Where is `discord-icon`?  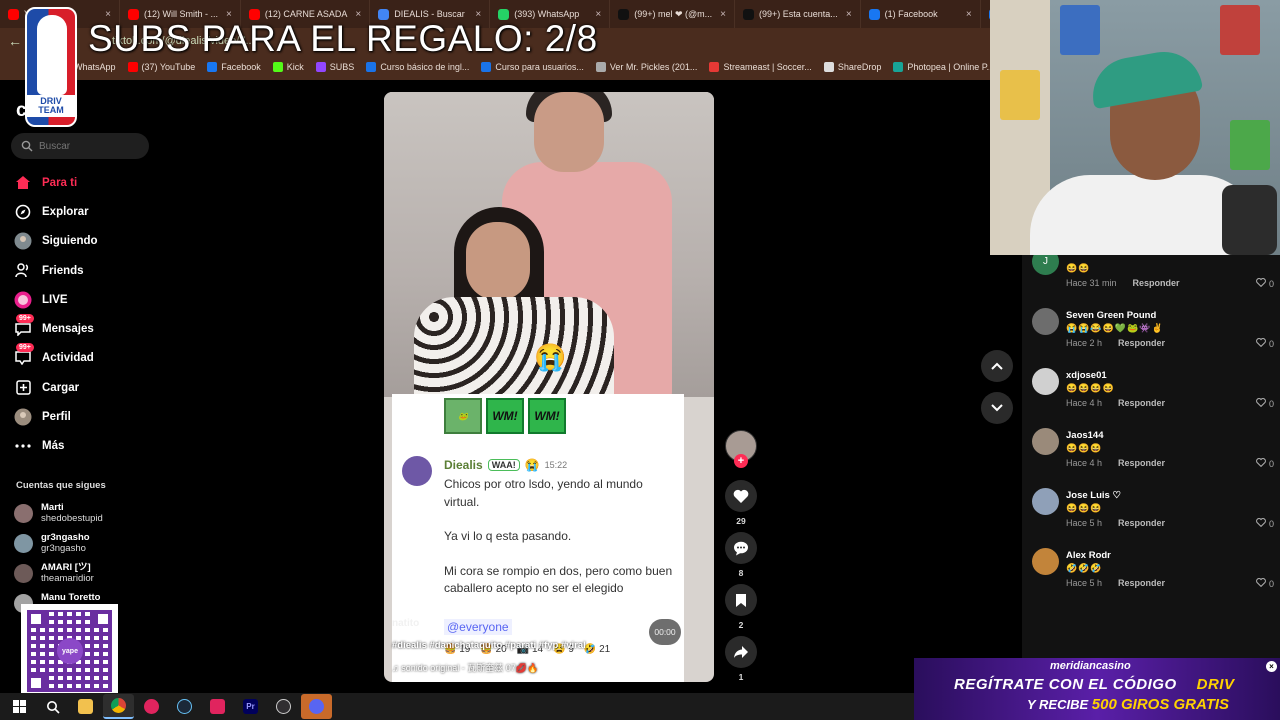 discord-icon is located at coordinates (316, 706).